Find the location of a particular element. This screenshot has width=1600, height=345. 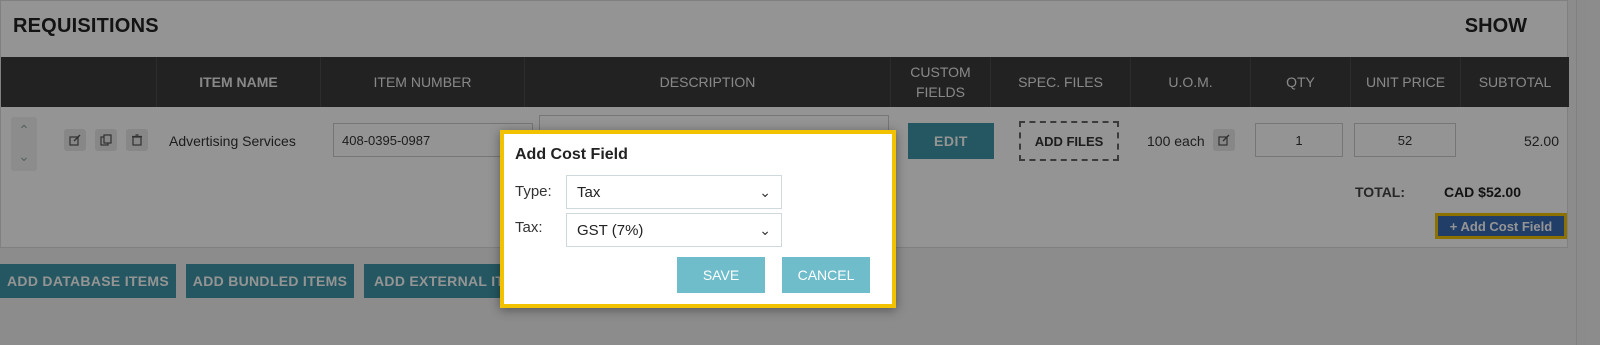

dialog-title: Add Cost Field is located at coordinates (571, 154).